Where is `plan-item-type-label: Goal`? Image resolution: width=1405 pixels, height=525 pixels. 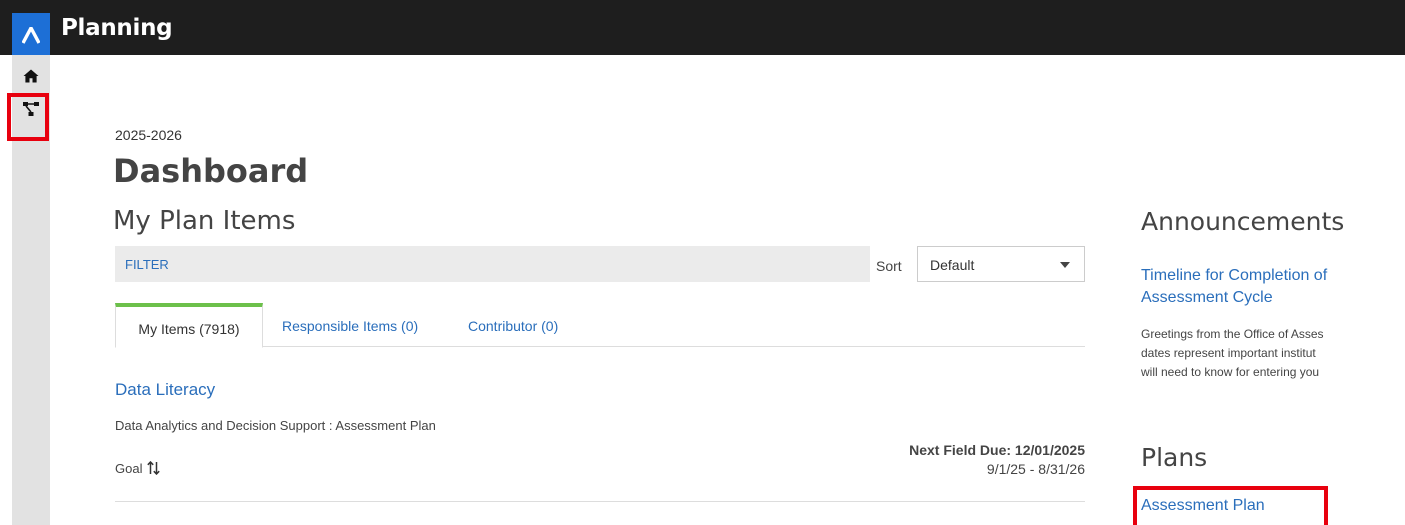
plan-item-type-label: Goal is located at coordinates (129, 468).